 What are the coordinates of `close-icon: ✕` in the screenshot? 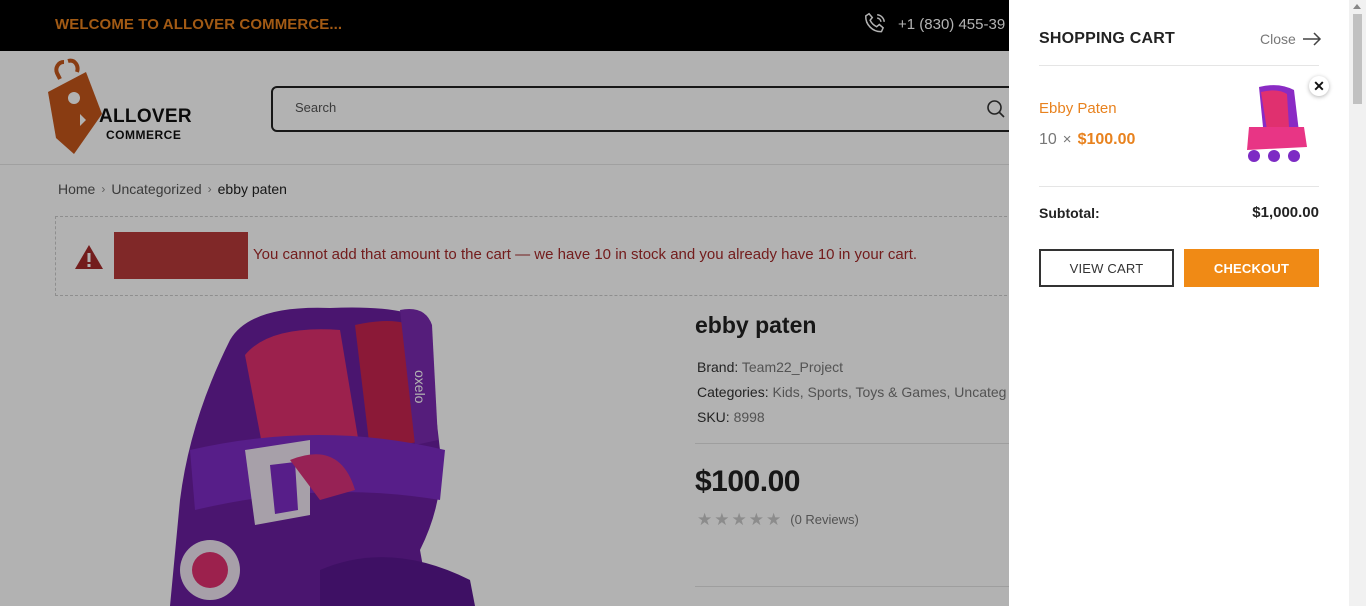 It's located at (1319, 85).